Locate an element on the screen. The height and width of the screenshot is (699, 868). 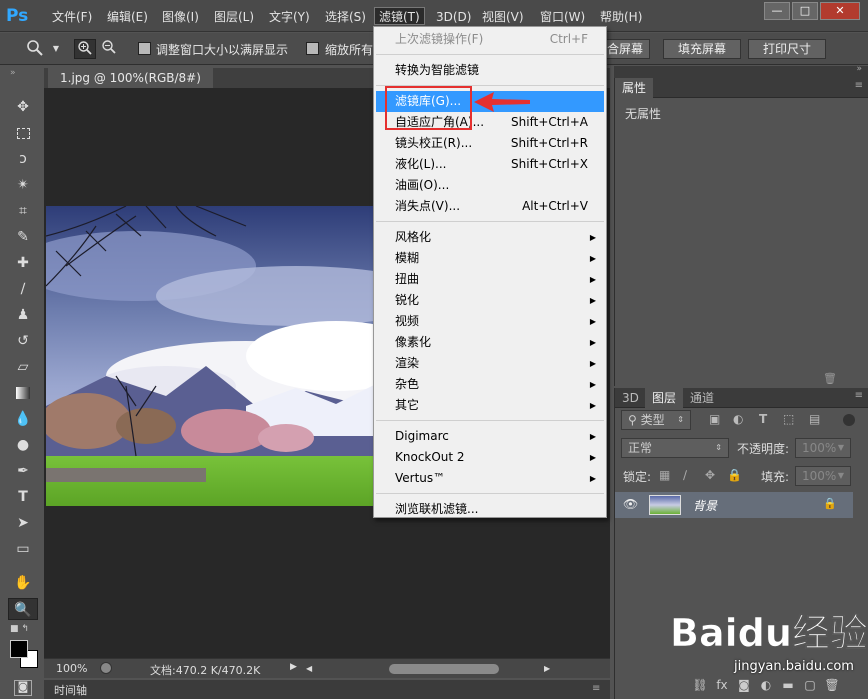
filter-menu-item-15: 渲染 ▶ is located at coordinates (490, 363).